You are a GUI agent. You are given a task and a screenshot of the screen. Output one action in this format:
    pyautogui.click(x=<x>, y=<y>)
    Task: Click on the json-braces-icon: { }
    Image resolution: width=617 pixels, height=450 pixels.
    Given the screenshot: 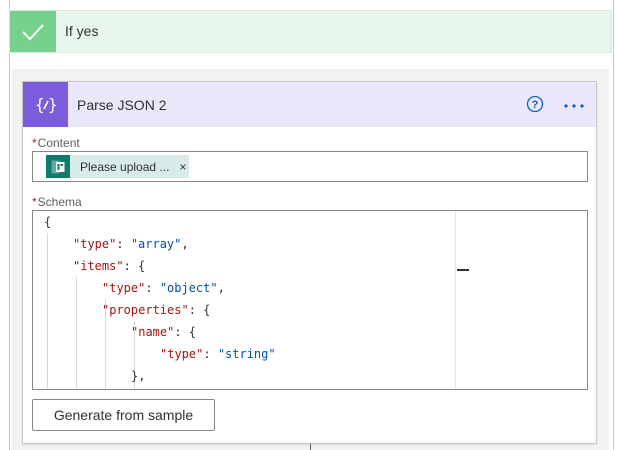 What is the action you would take?
    pyautogui.click(x=45, y=104)
    